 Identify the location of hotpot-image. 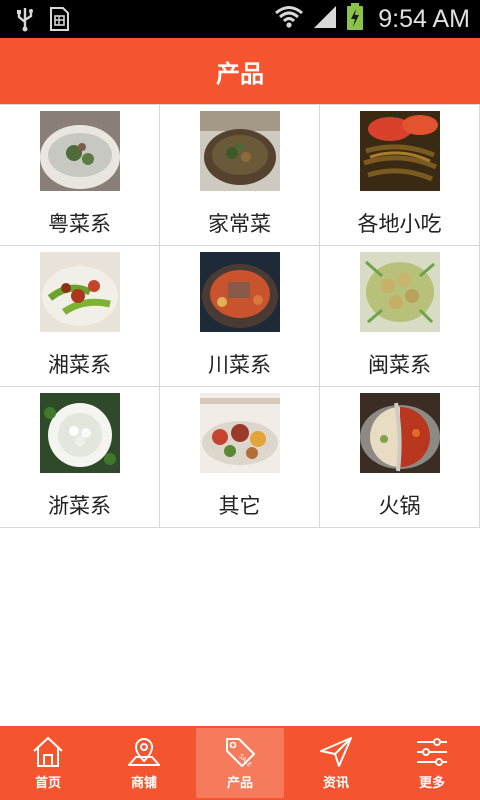
(400, 433).